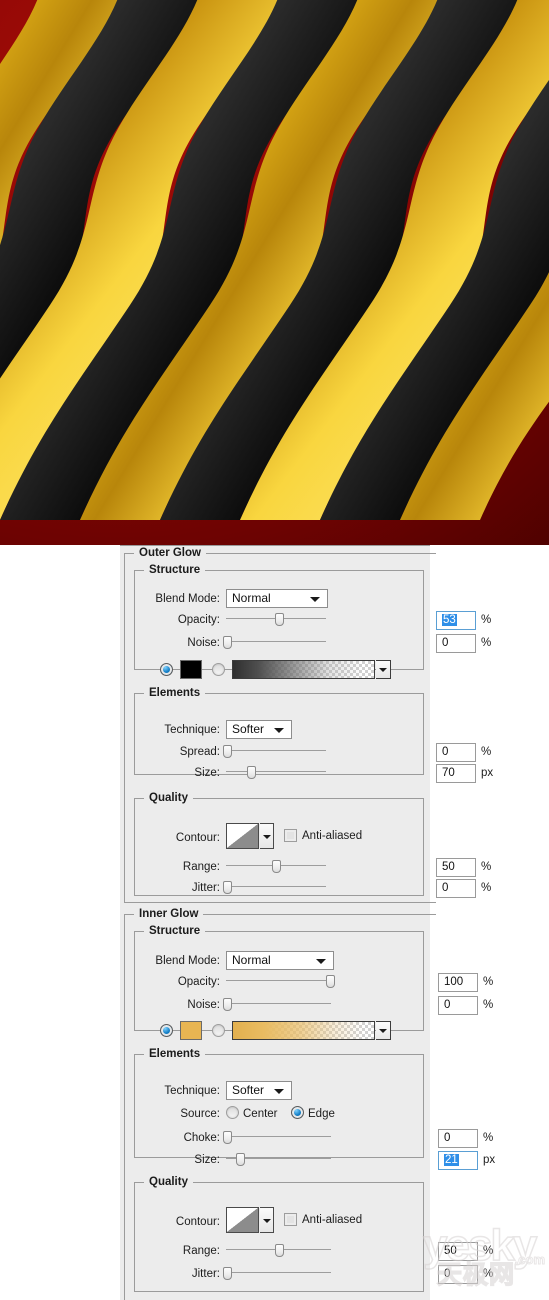  Describe the element at coordinates (175, 1054) in the screenshot. I see `group-inner-glow-elements-title: Elements` at that location.